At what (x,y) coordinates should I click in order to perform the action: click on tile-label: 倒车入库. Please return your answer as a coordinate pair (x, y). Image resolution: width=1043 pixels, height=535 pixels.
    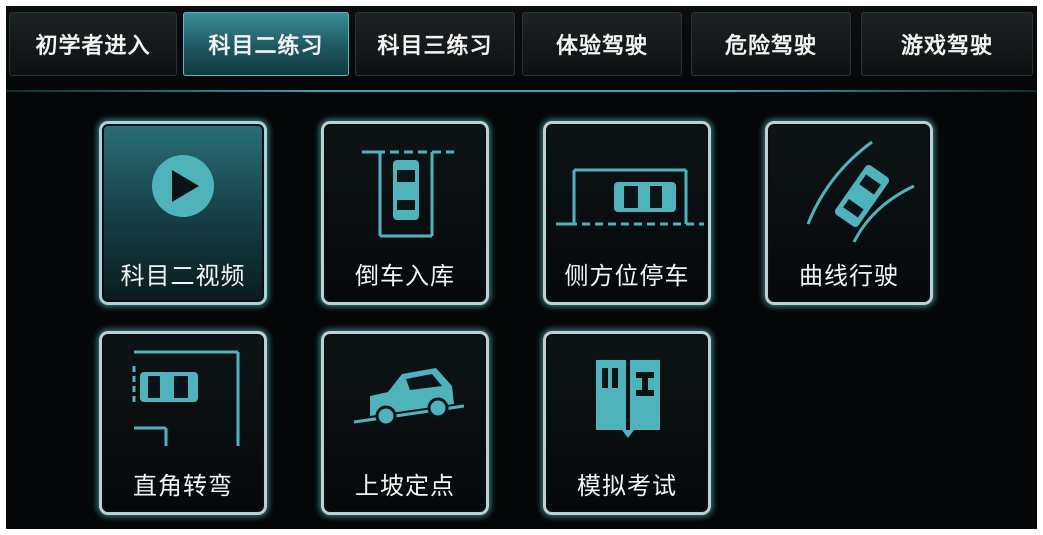
    Looking at the image, I should click on (405, 276).